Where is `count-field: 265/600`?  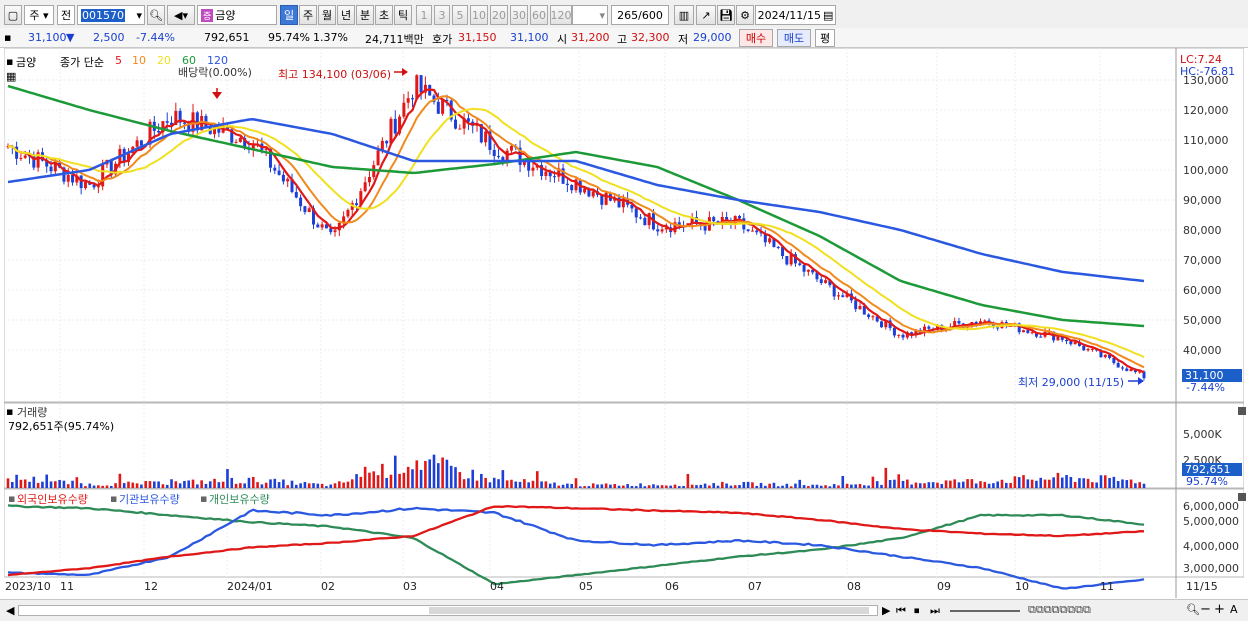 count-field: 265/600 is located at coordinates (640, 15).